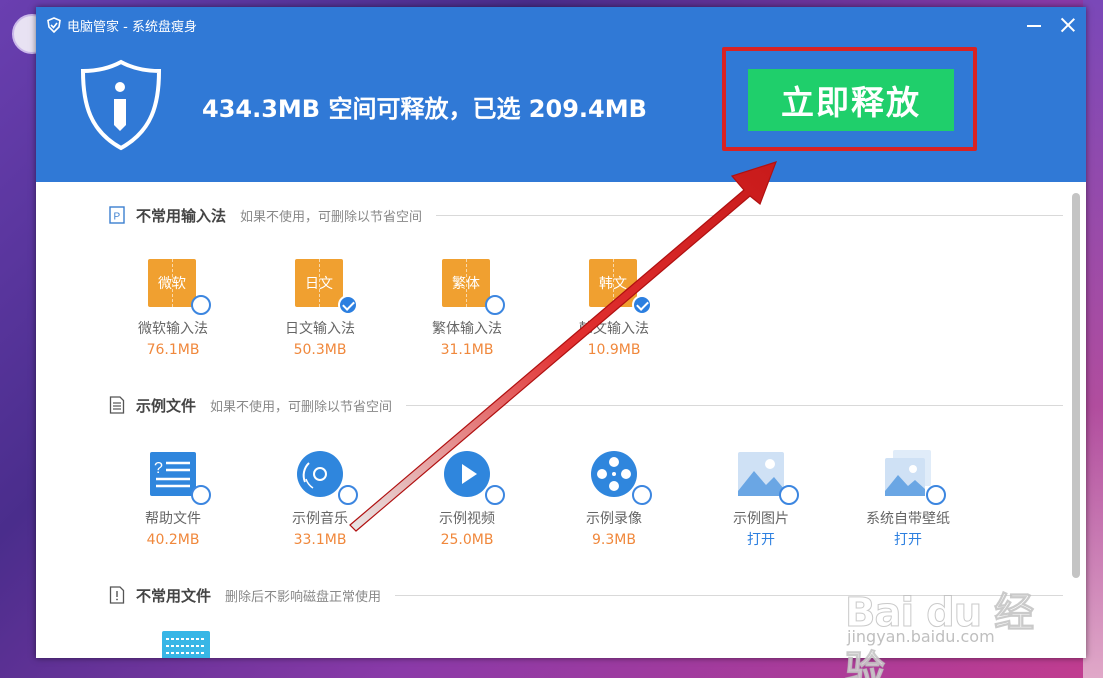 This screenshot has width=1103, height=678. I want to click on section-desc: 删除后不影响磁盘正常使用, so click(303, 597).